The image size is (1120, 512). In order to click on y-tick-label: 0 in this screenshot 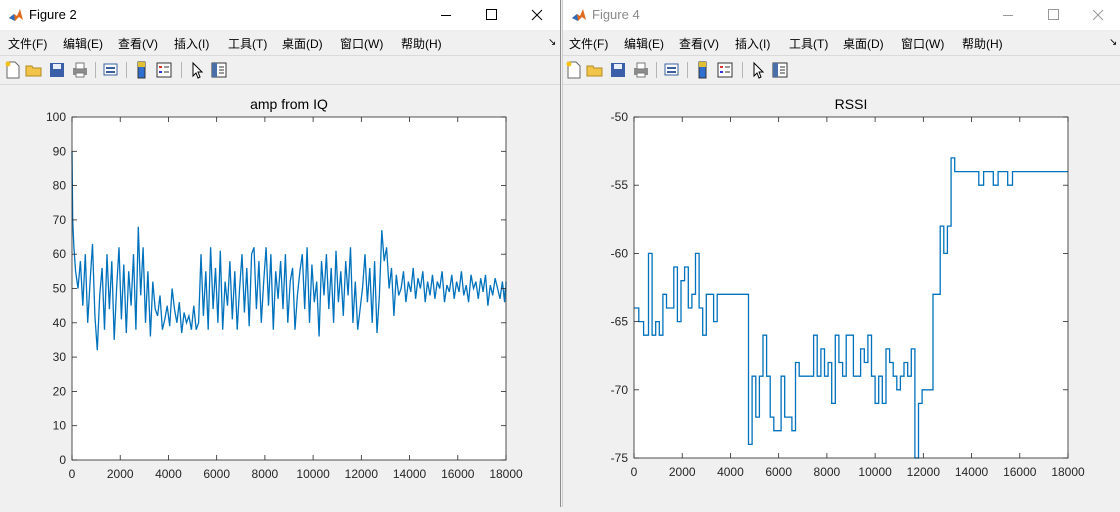, I will do `click(62, 460)`.